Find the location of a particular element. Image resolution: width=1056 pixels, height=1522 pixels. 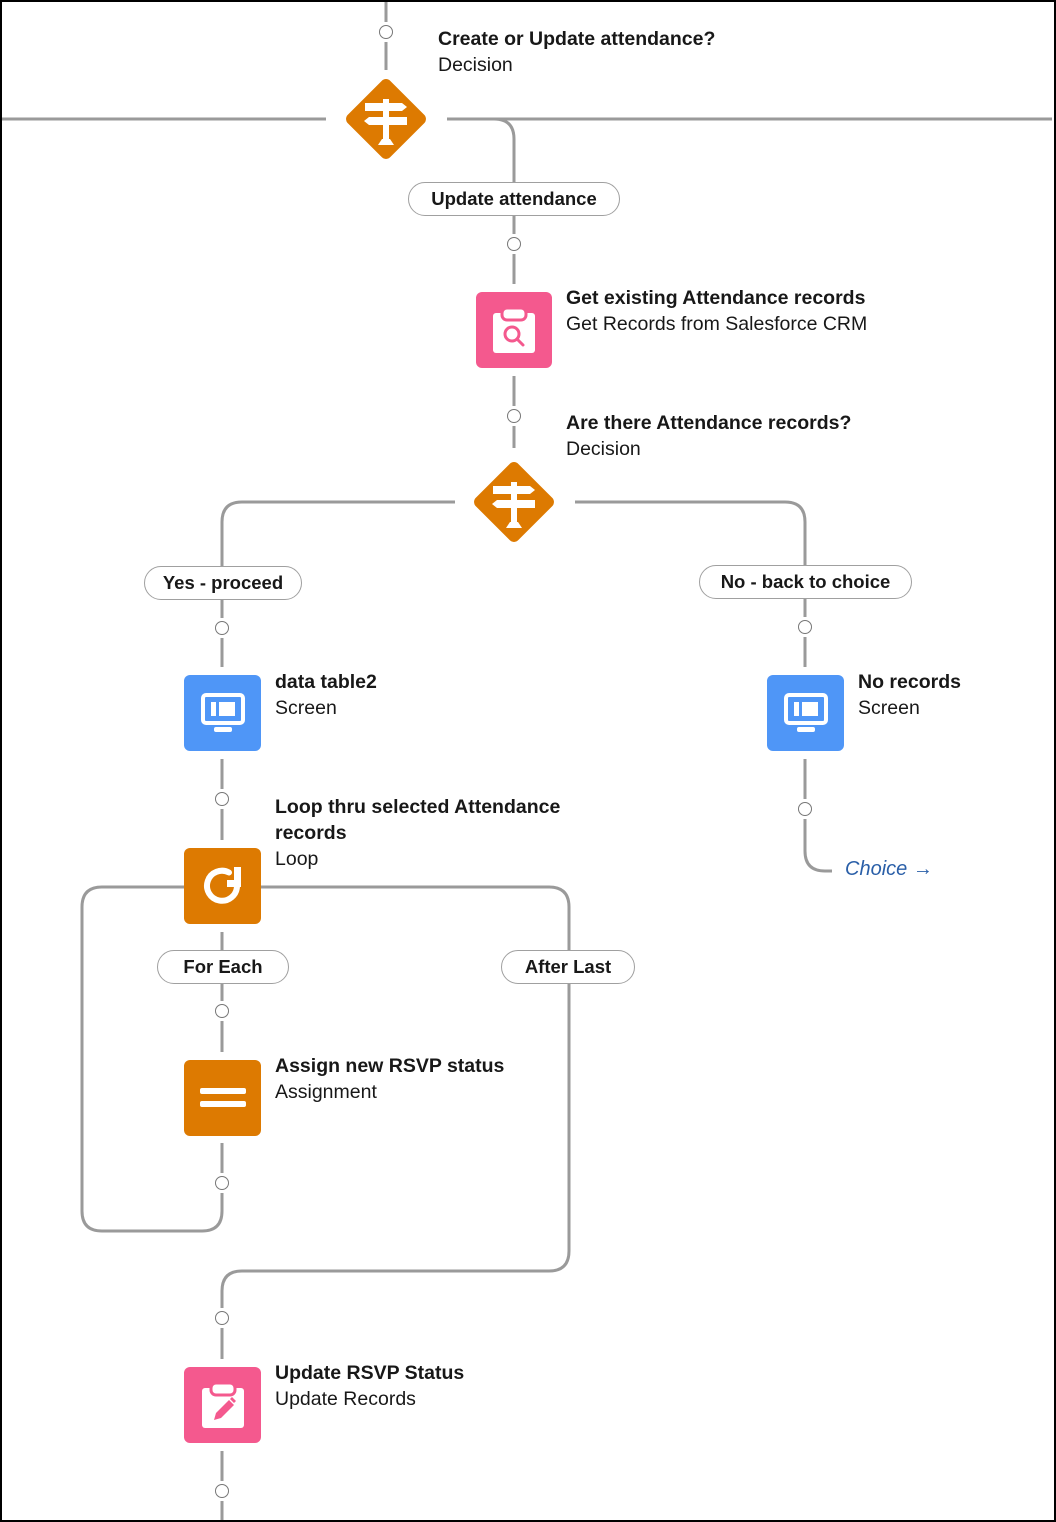

loop-arrow-icon is located at coordinates (222, 885).